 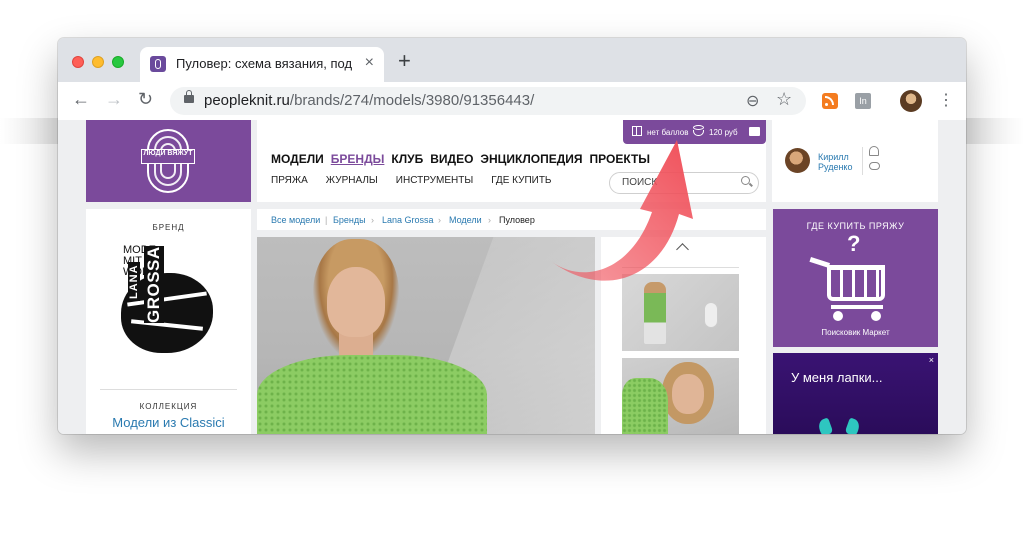 I want to click on search-field, so click(x=684, y=183).